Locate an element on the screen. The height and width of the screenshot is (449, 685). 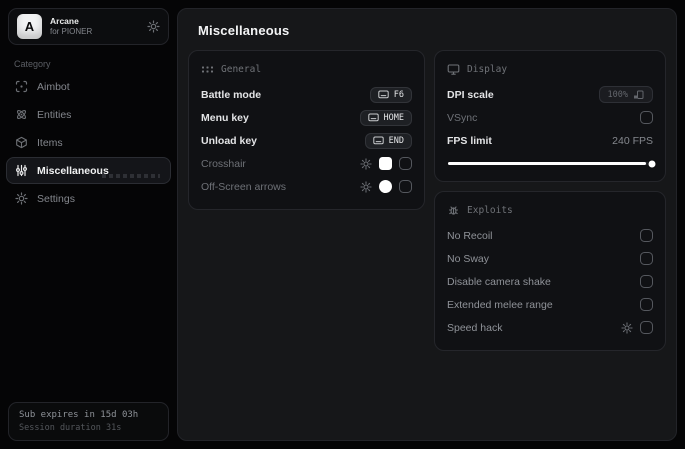
bug-icon is located at coordinates (453, 210).